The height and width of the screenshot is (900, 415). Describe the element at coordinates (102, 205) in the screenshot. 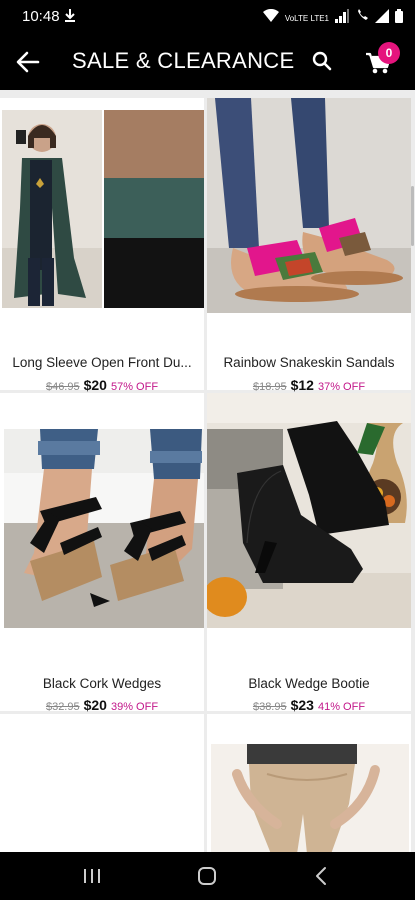

I see `product-image-cardigan` at that location.